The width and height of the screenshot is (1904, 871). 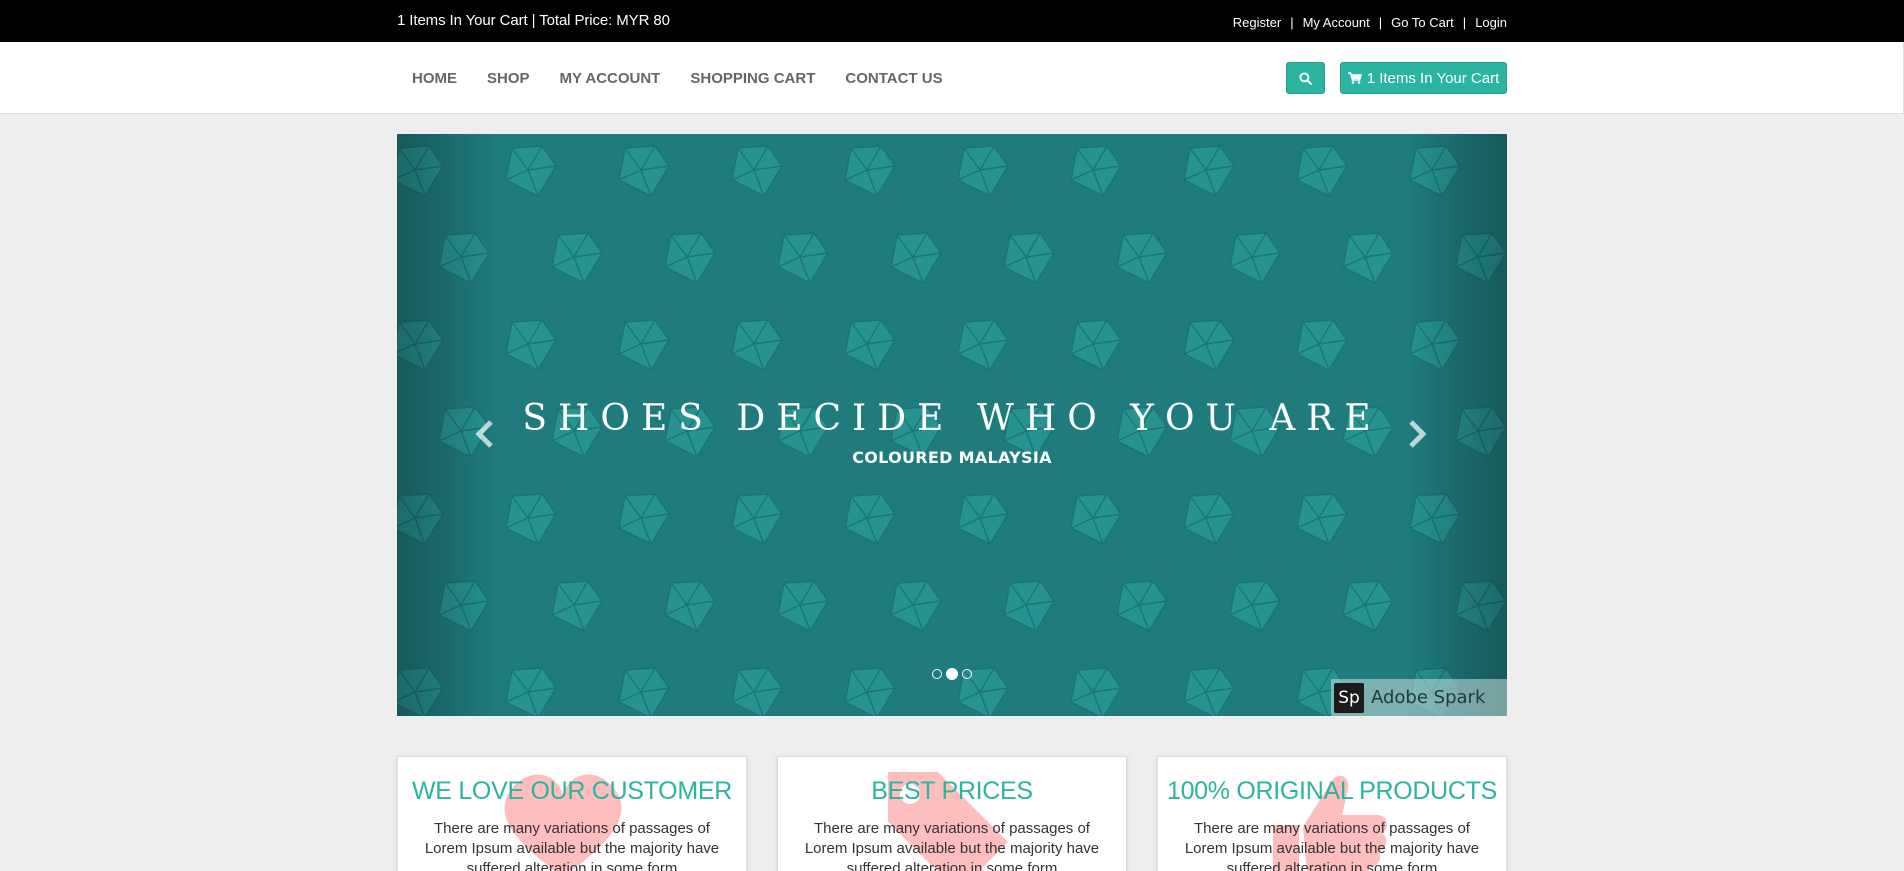 What do you see at coordinates (1349, 697) in the screenshot?
I see `adobe-spark-logo: Sp` at bounding box center [1349, 697].